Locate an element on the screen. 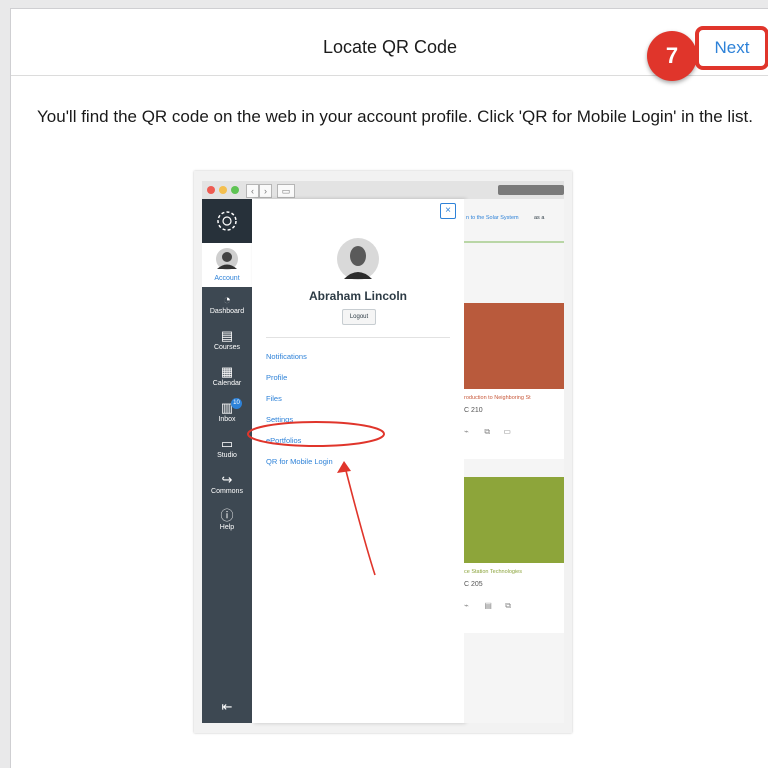  arrow-head-icon is located at coordinates (344, 467).